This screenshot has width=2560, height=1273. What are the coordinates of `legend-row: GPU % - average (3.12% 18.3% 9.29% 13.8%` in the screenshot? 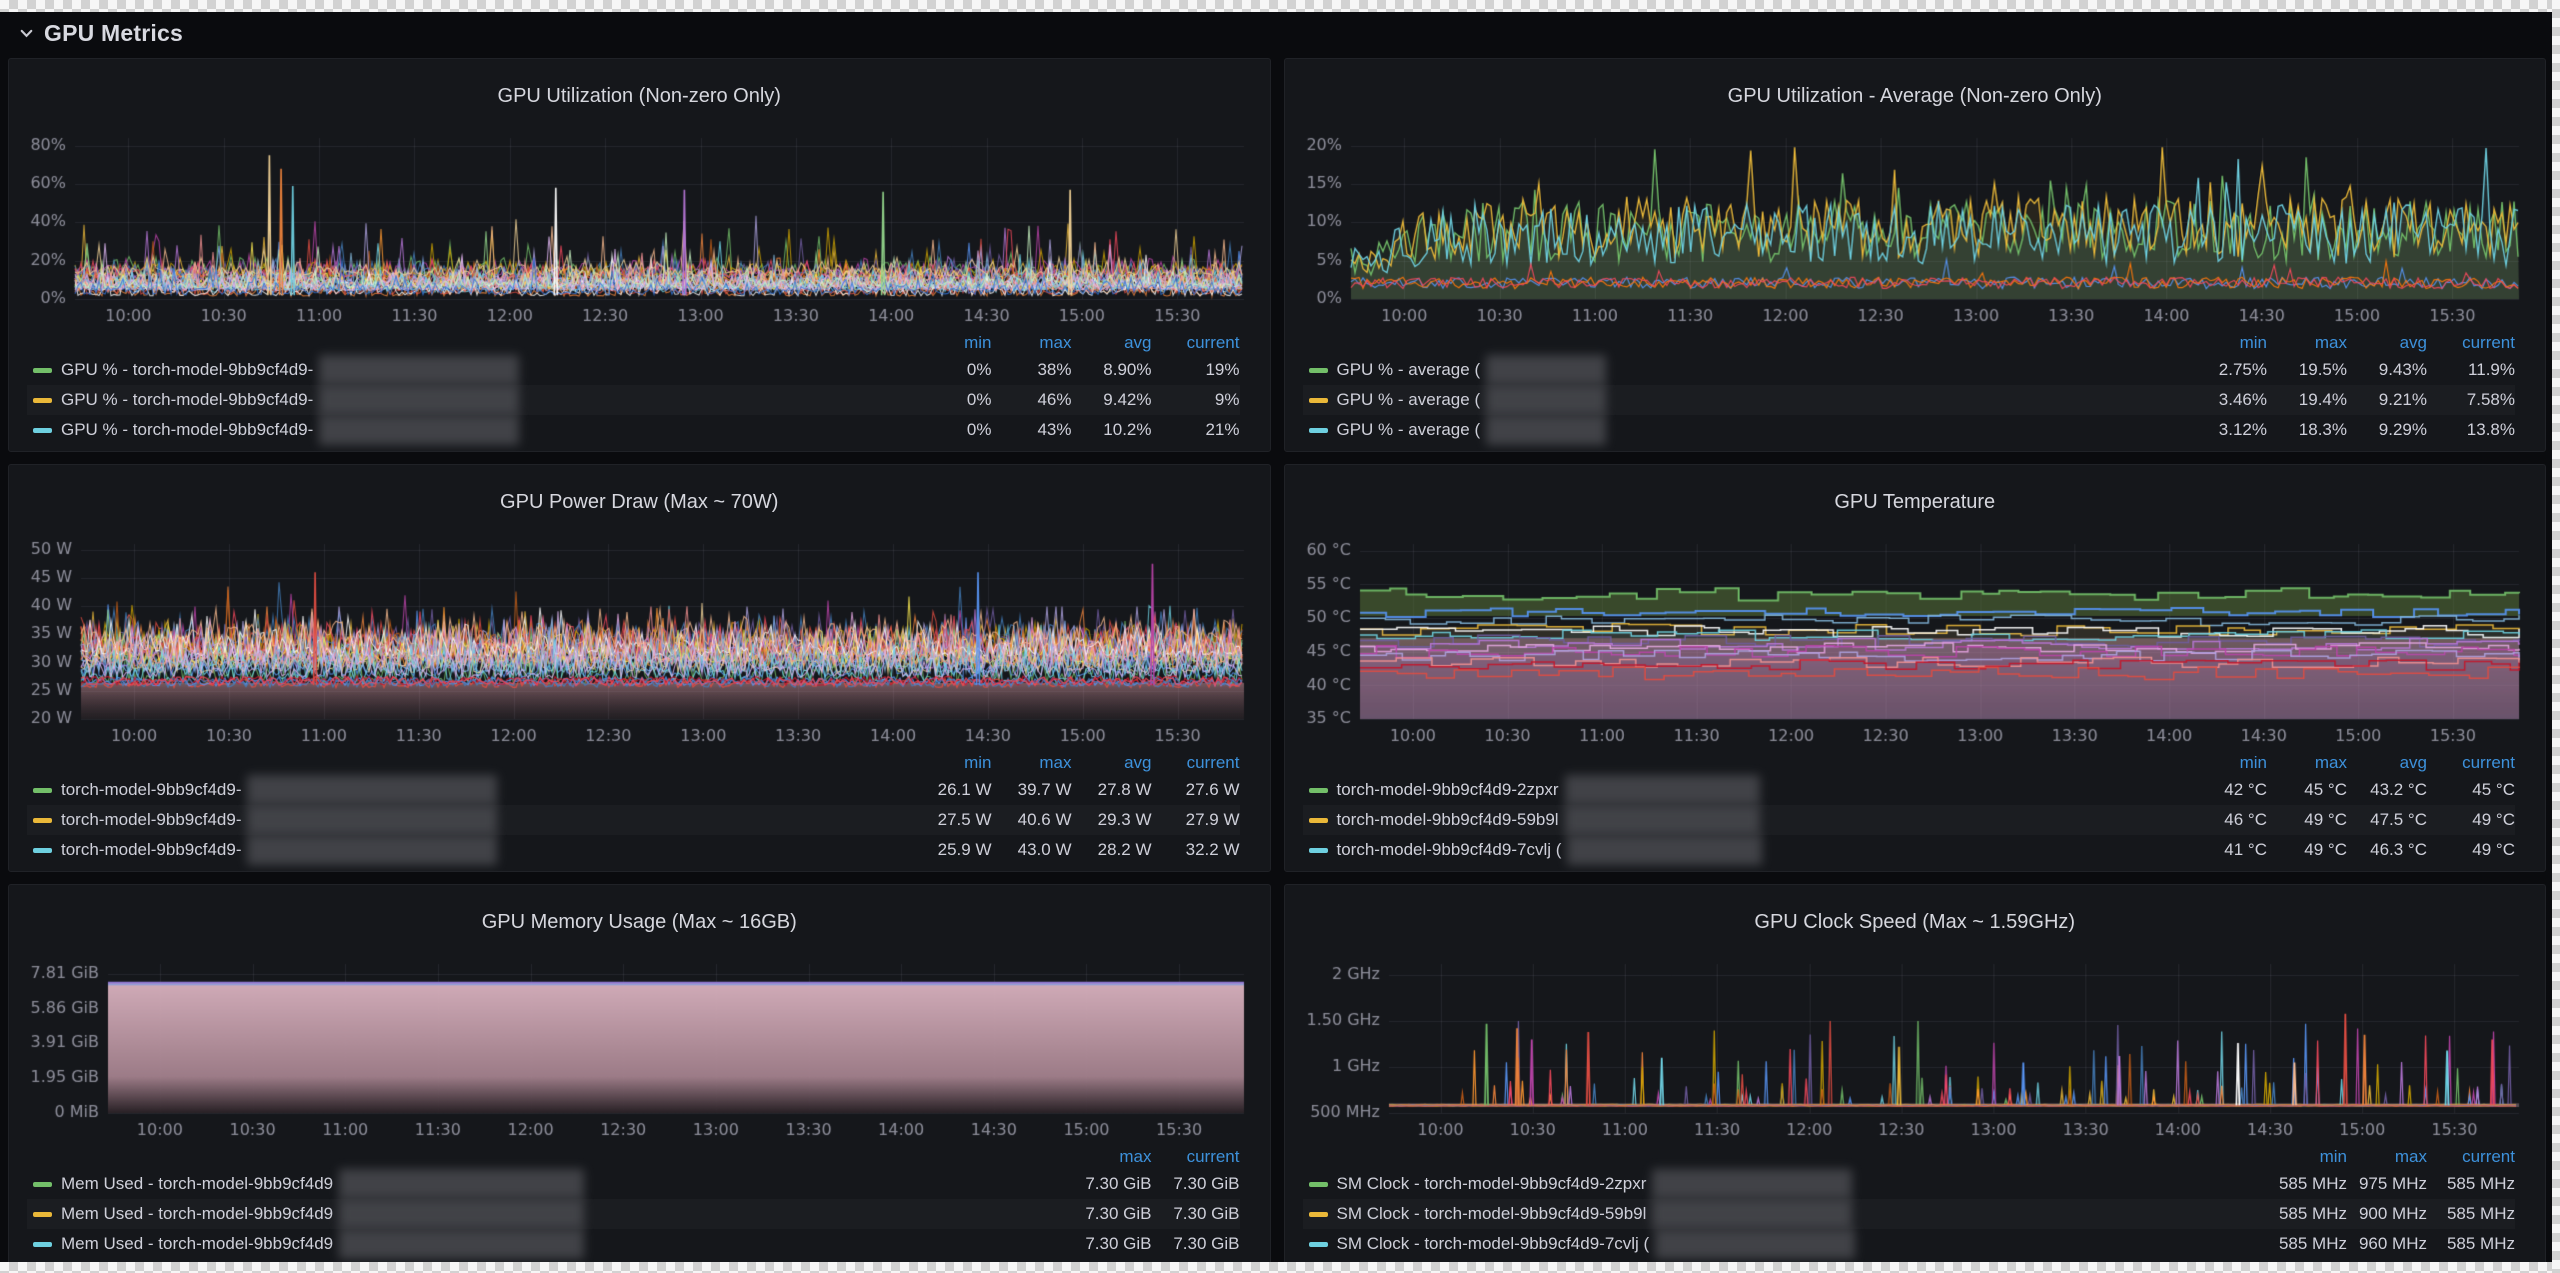 It's located at (1909, 430).